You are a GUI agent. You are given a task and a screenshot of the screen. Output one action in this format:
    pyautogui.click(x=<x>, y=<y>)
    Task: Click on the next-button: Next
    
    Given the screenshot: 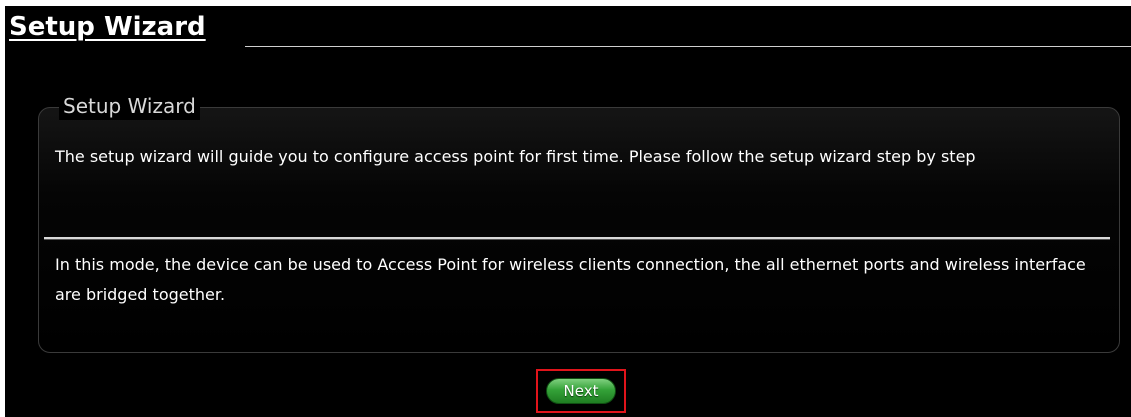 What is the action you would take?
    pyautogui.click(x=581, y=391)
    